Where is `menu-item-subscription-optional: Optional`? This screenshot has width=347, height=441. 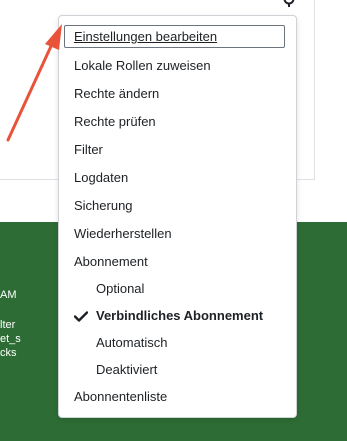
menu-item-subscription-optional: Optional is located at coordinates (177, 289).